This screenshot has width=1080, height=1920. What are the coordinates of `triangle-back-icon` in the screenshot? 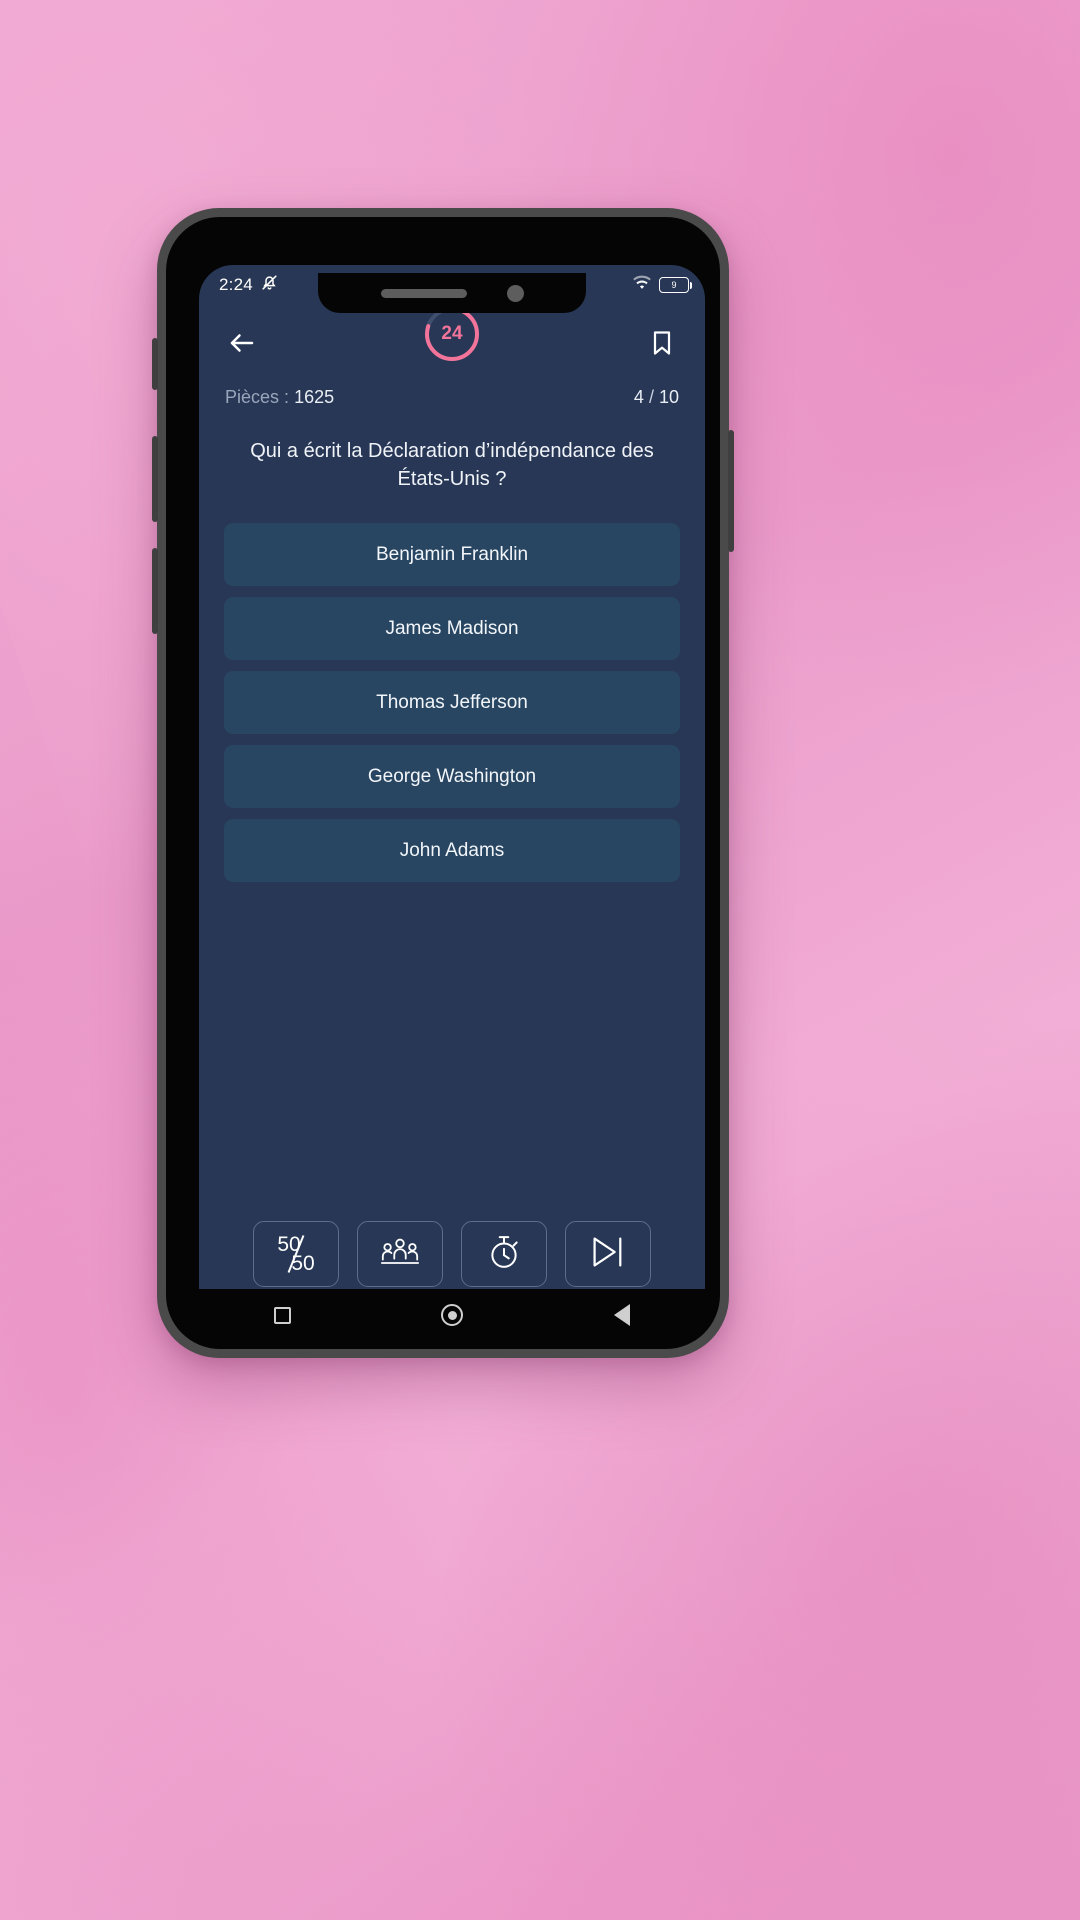 It's located at (621, 1315).